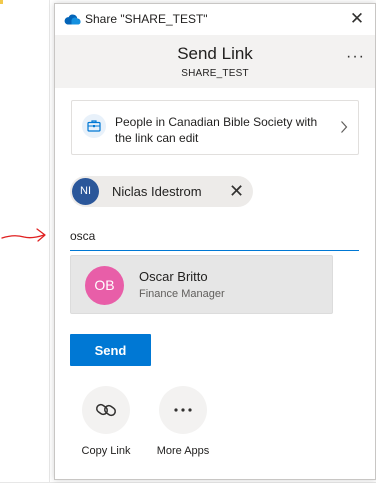 This screenshot has height=483, width=376. Describe the element at coordinates (357, 18) in the screenshot. I see `close-icon: ✕` at that location.